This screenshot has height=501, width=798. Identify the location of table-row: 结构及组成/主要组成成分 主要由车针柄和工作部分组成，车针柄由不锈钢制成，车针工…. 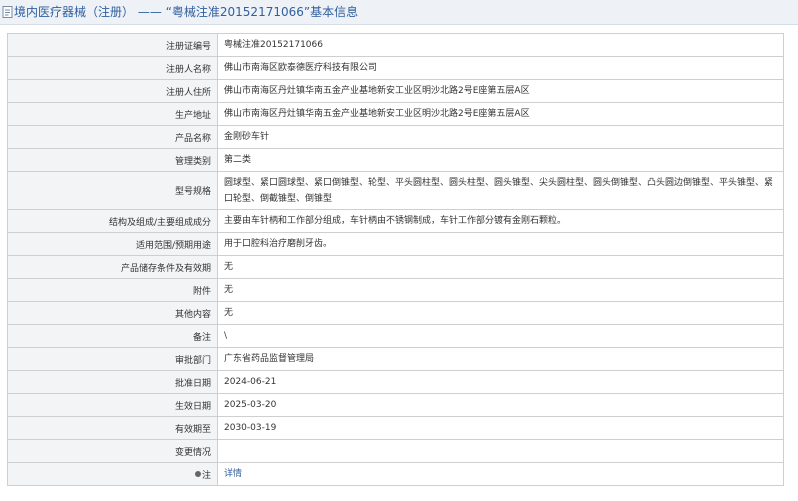
(395, 221).